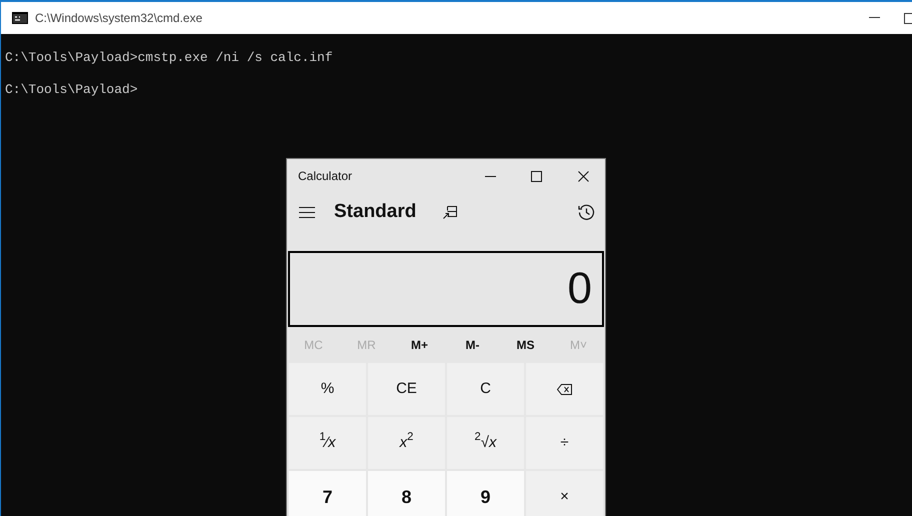  What do you see at coordinates (327, 389) in the screenshot?
I see `key-button: %` at bounding box center [327, 389].